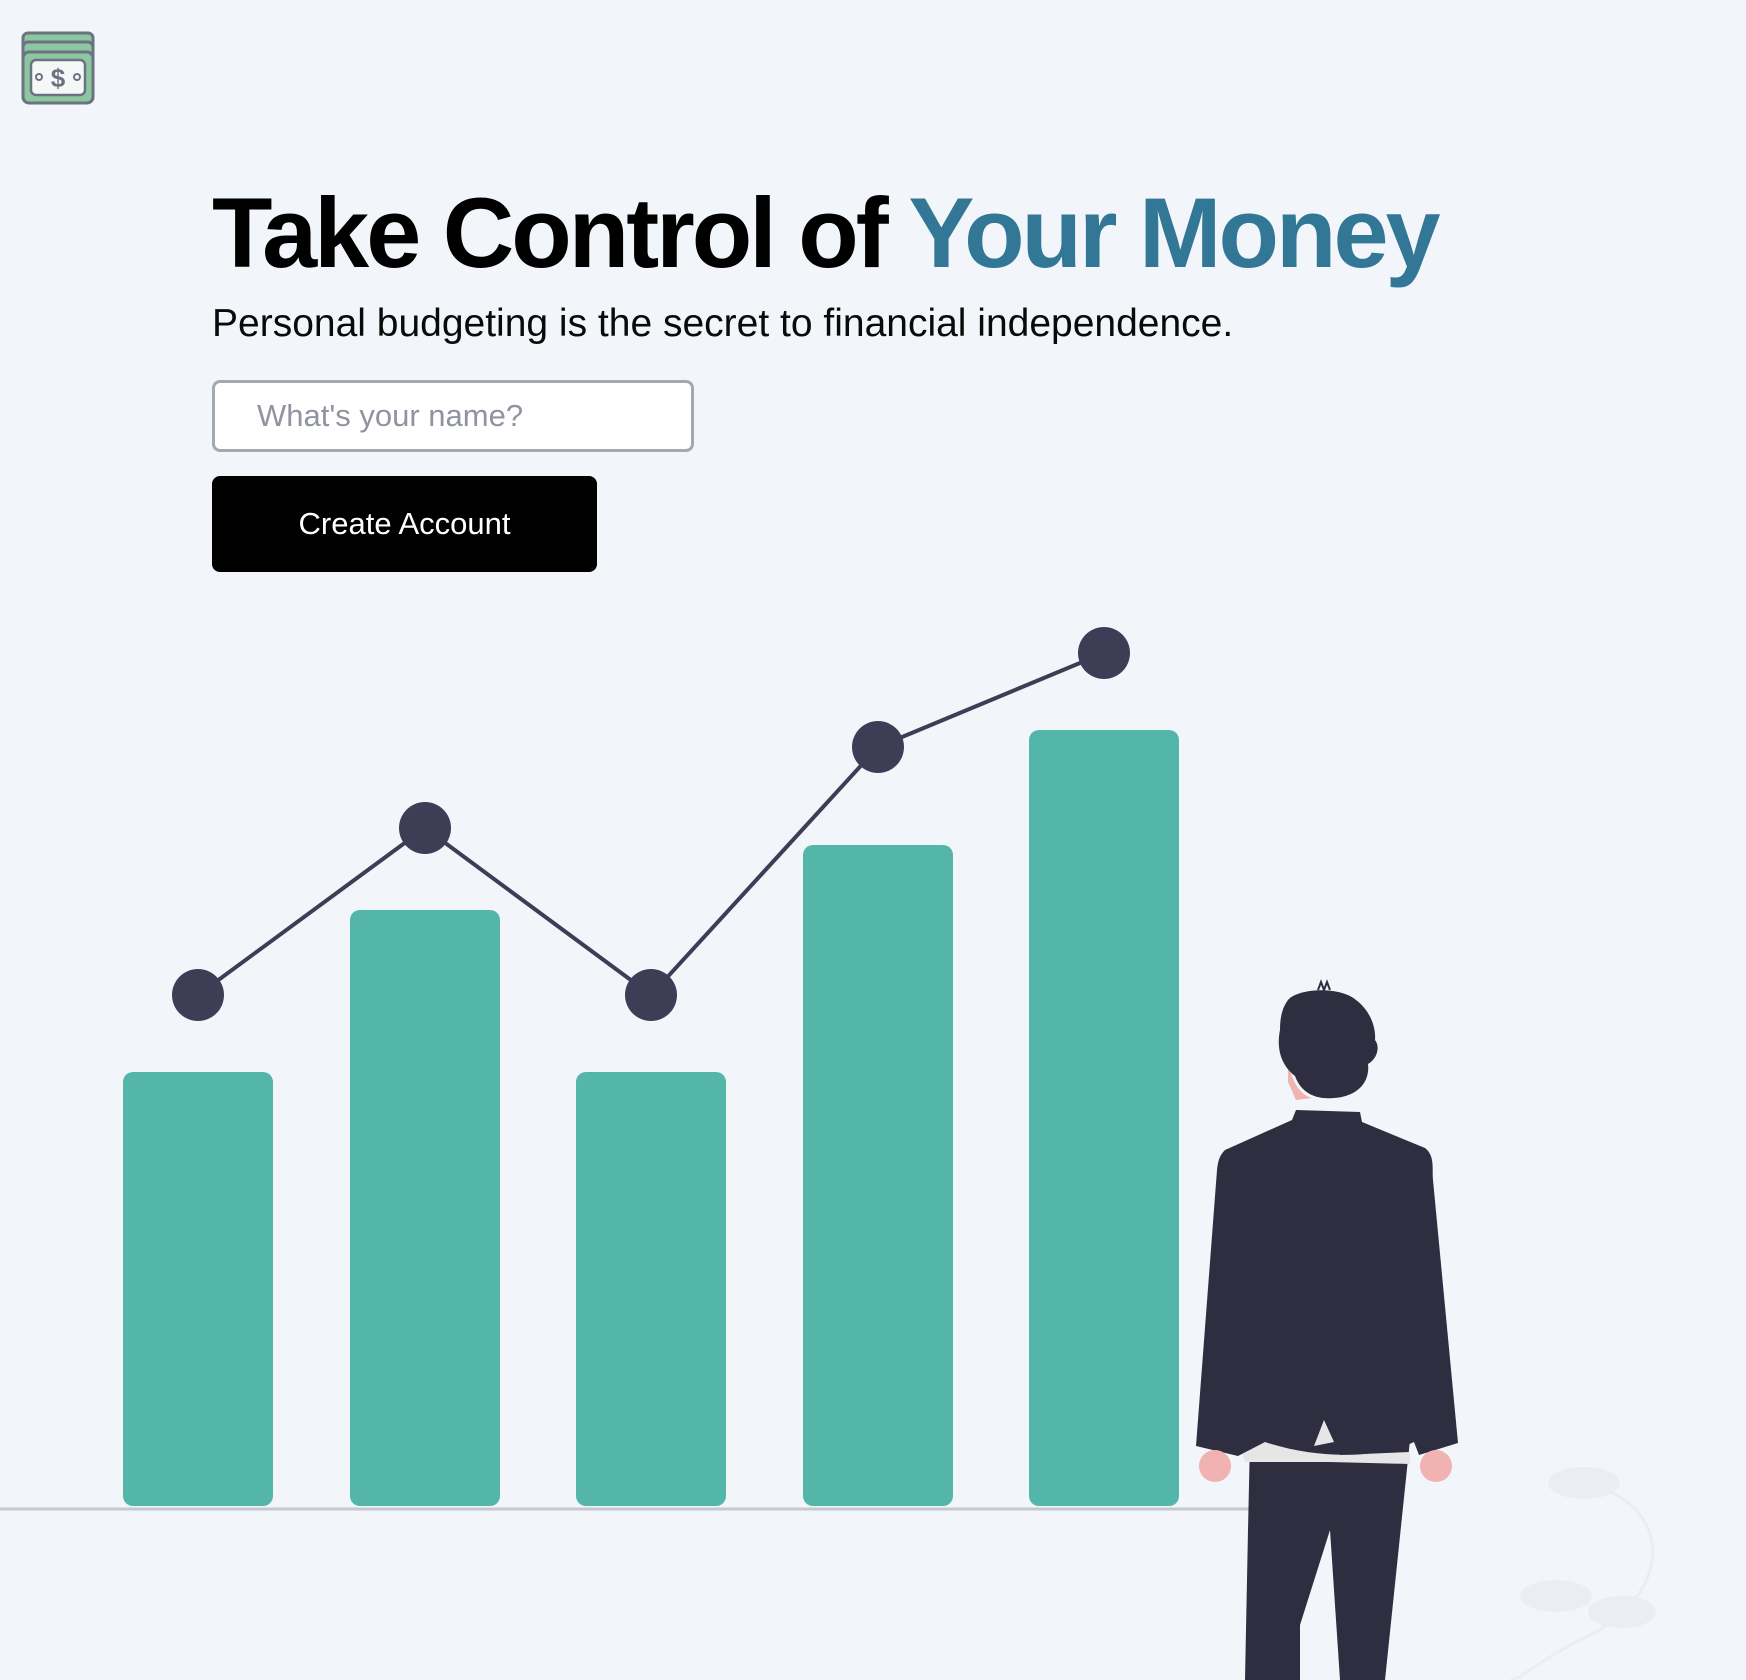 The image size is (1746, 1680). I want to click on person-figure, so click(1327, 1329).